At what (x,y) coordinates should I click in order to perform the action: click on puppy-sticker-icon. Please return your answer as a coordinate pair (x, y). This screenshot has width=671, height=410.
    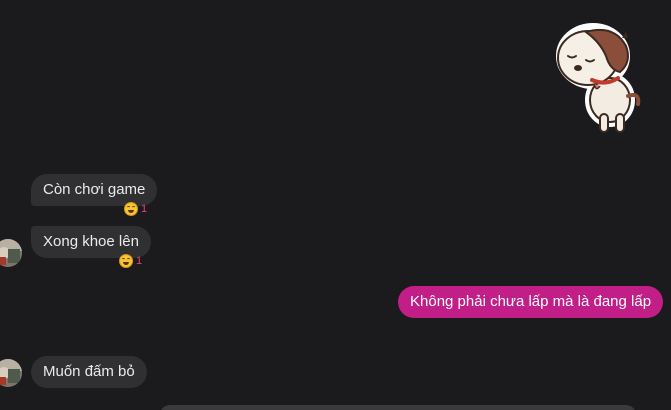
    Looking at the image, I should click on (598, 78).